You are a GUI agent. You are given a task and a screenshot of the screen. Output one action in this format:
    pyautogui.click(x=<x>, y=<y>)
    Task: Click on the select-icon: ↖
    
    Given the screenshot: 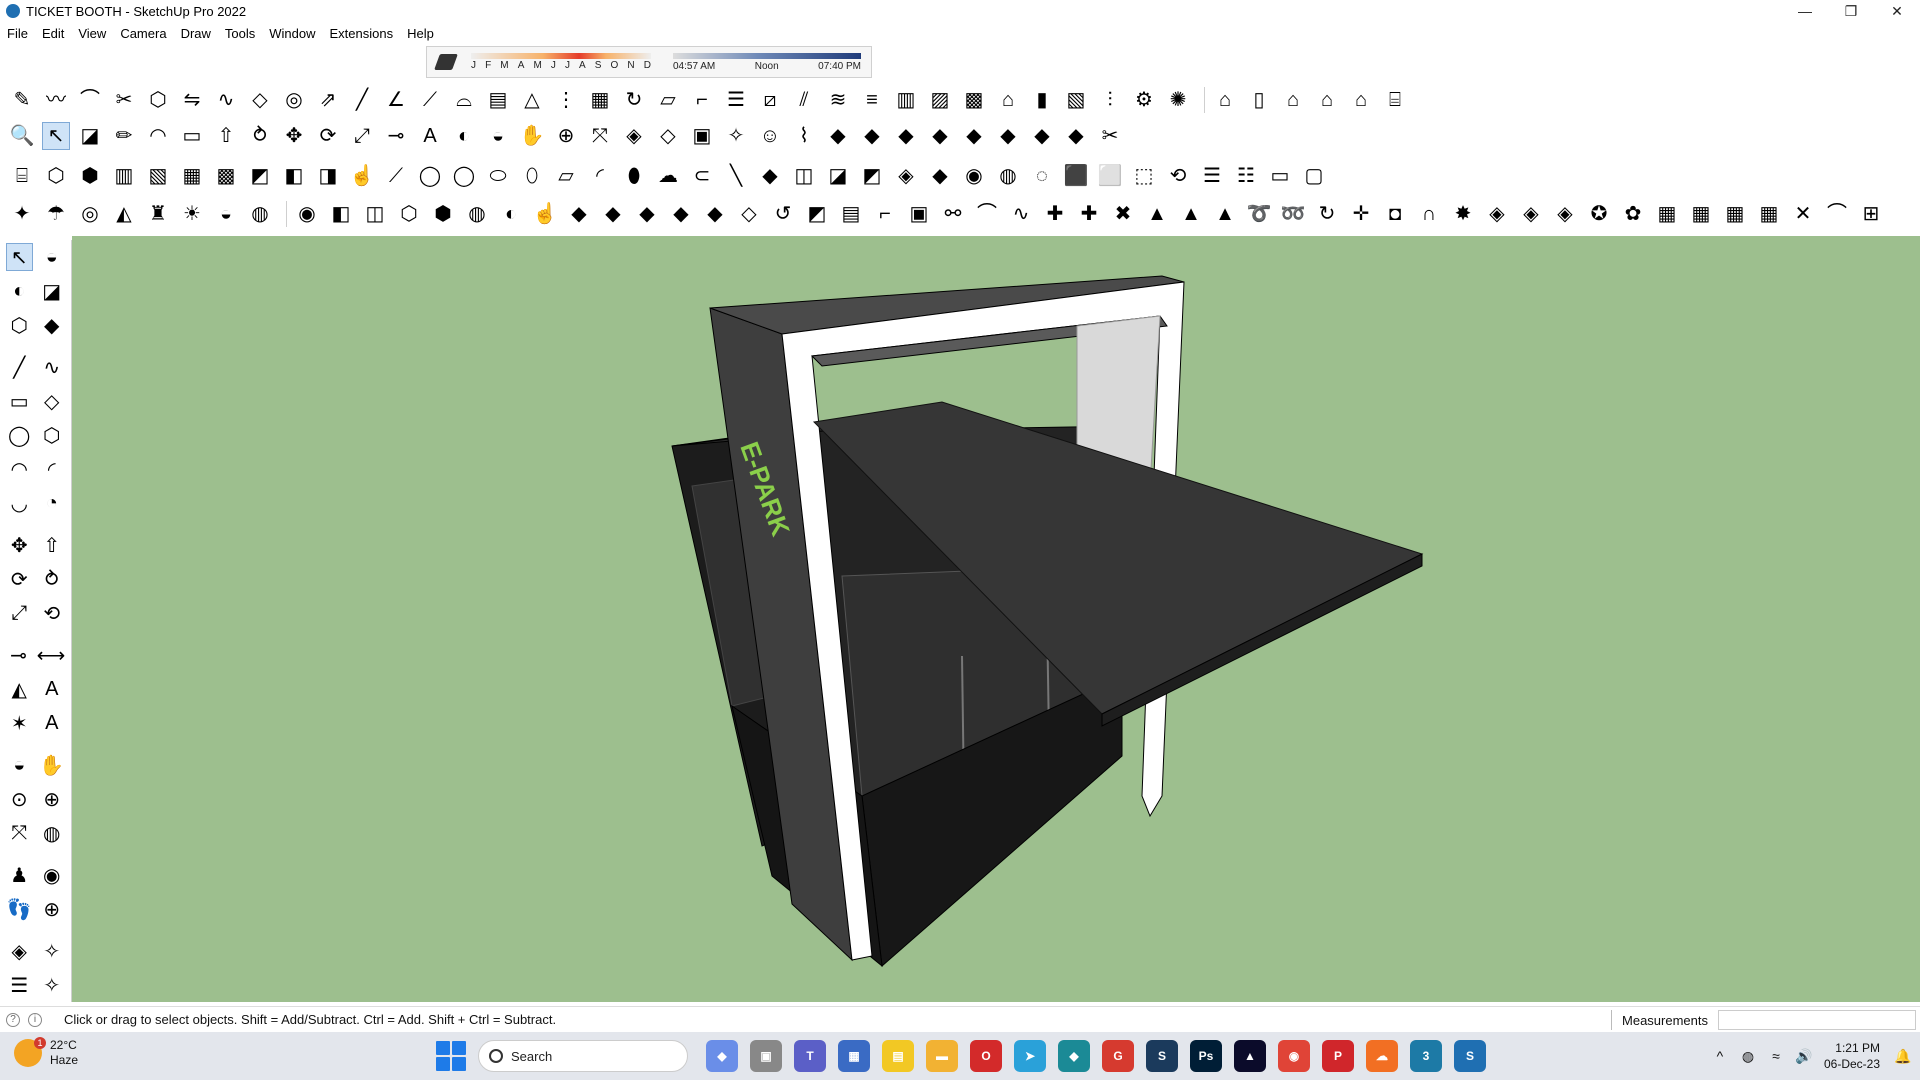 What is the action you would take?
    pyautogui.click(x=19, y=257)
    